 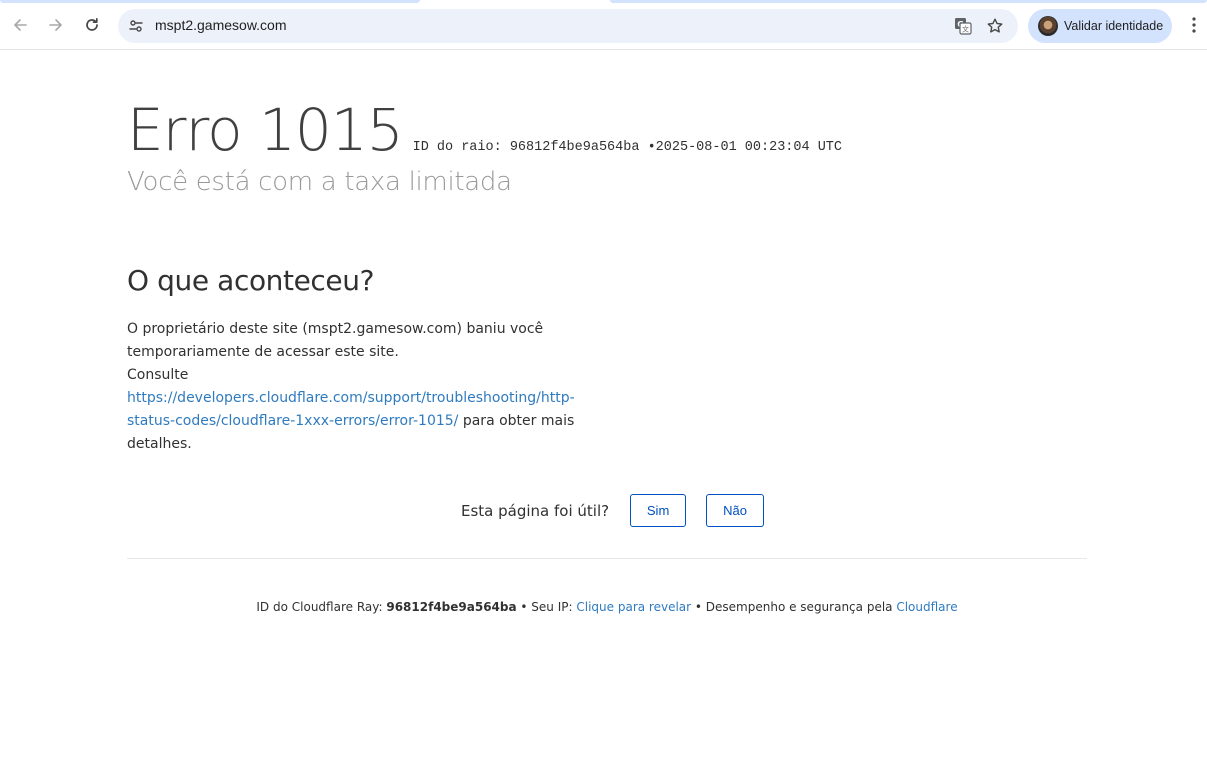 What do you see at coordinates (535, 510) in the screenshot?
I see `feedback-question: Esta página foi útil?` at bounding box center [535, 510].